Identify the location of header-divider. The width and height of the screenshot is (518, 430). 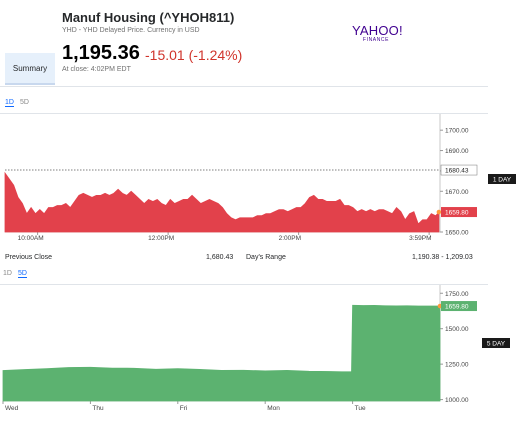
(244, 86).